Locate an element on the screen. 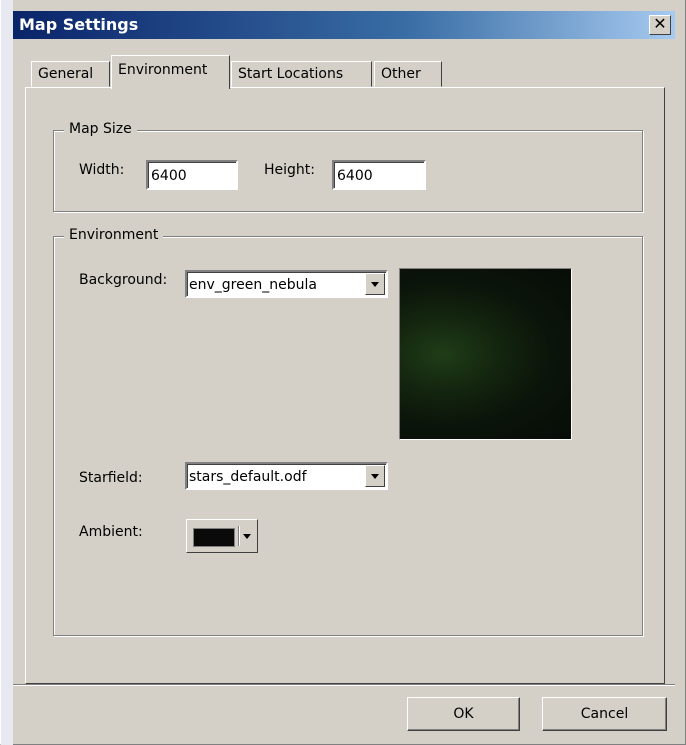 The width and height of the screenshot is (686, 745). width-label: Width: is located at coordinates (102, 170).